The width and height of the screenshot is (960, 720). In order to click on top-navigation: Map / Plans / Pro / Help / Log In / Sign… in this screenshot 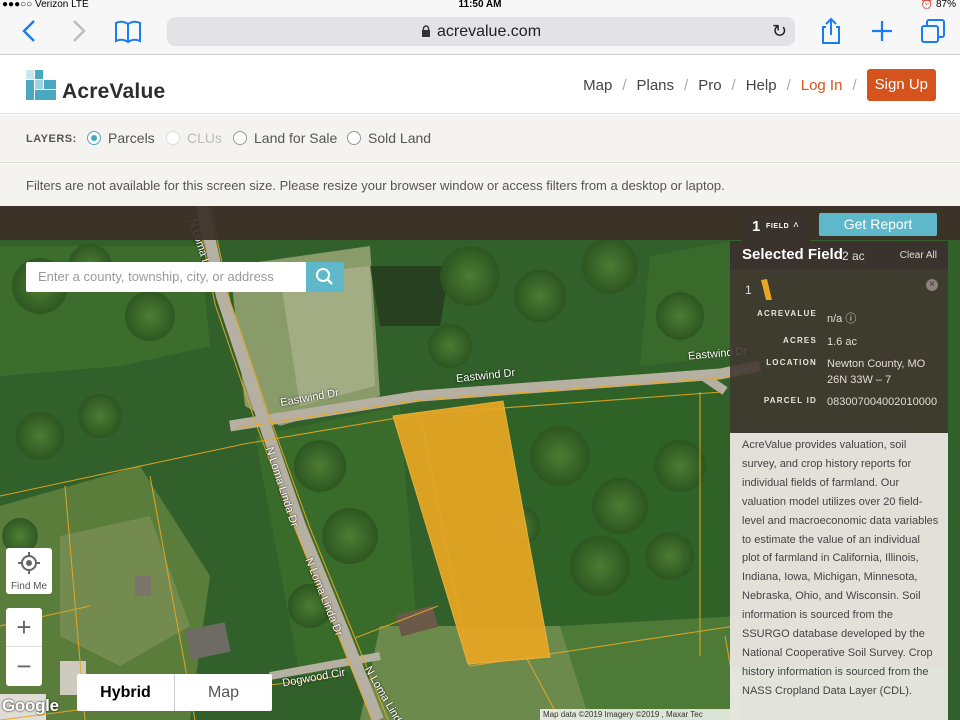, I will do `click(759, 85)`.